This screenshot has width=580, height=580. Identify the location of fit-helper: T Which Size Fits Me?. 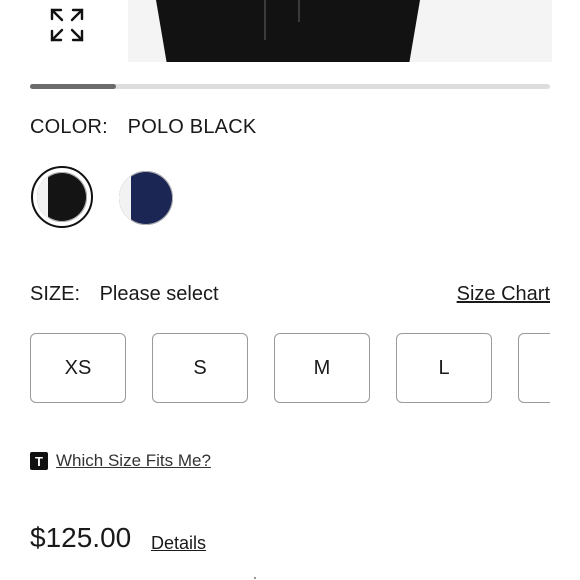
(120, 461).